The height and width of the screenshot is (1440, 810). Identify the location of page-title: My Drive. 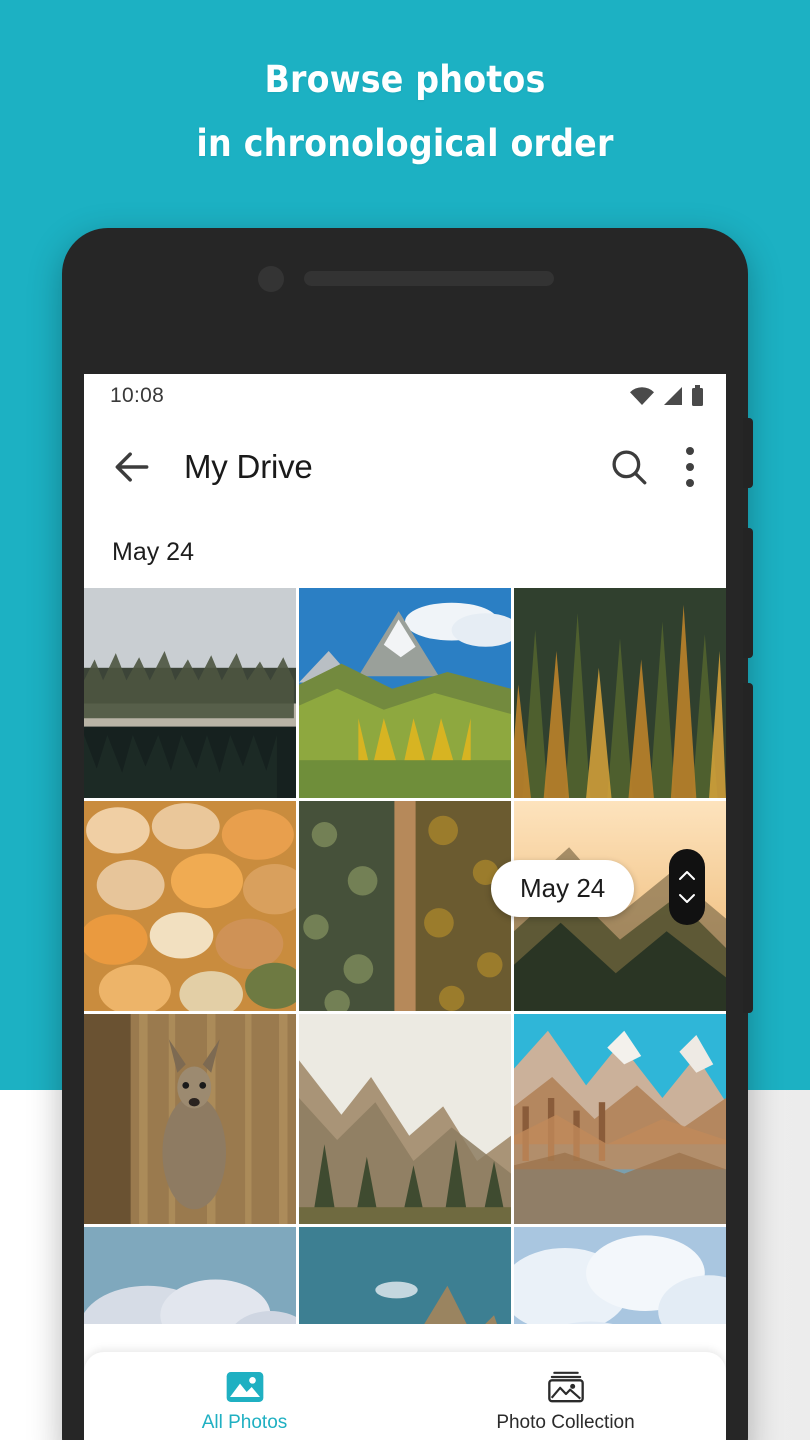
(248, 466).